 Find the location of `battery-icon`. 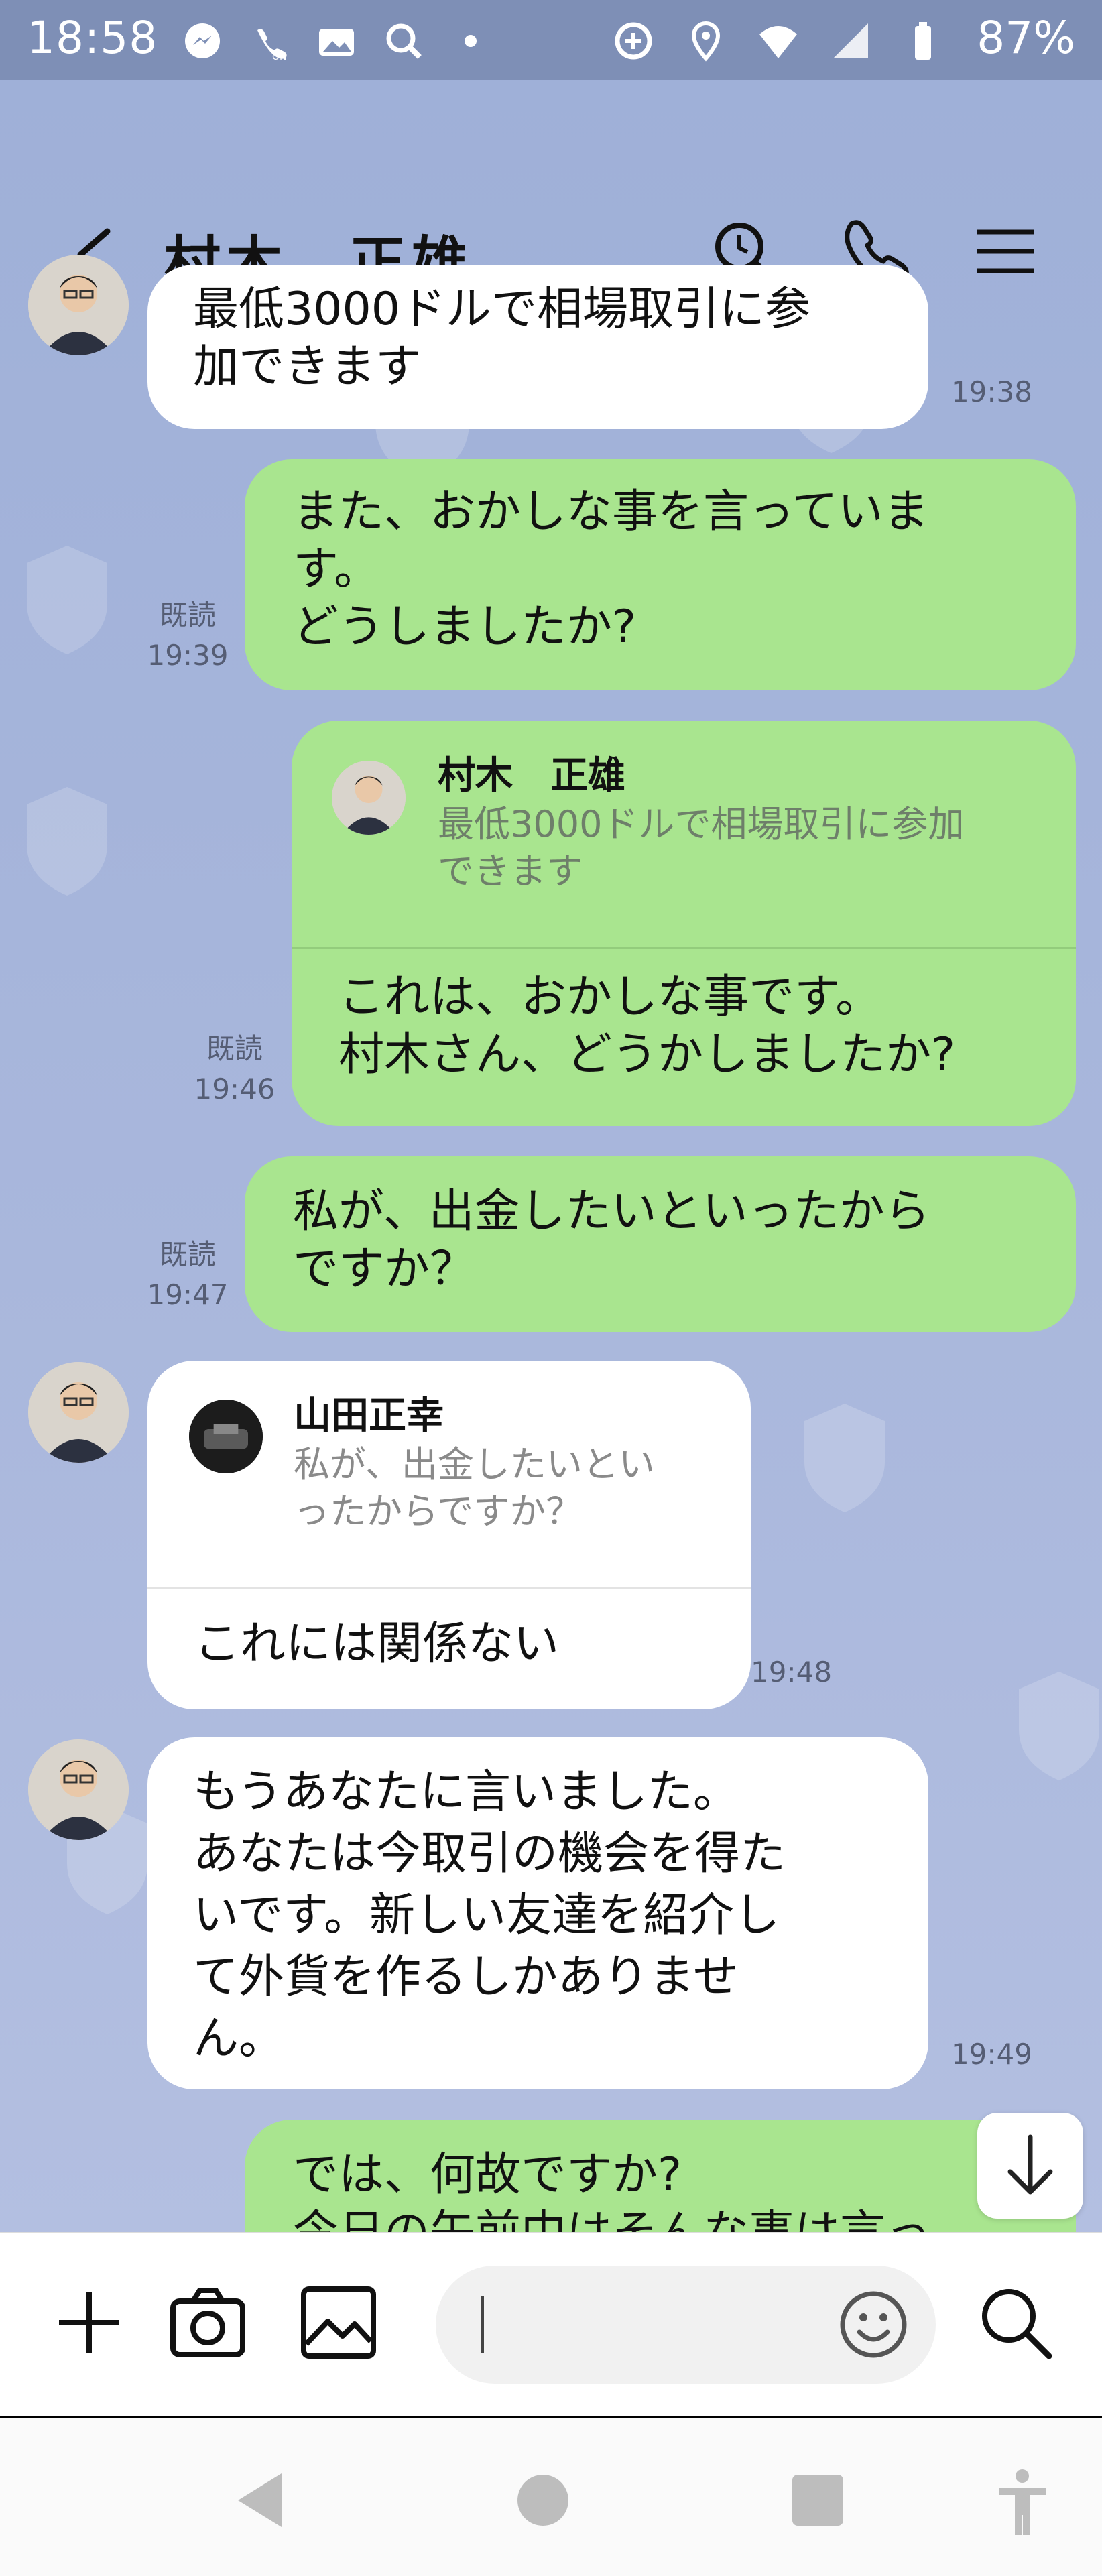

battery-icon is located at coordinates (923, 41).